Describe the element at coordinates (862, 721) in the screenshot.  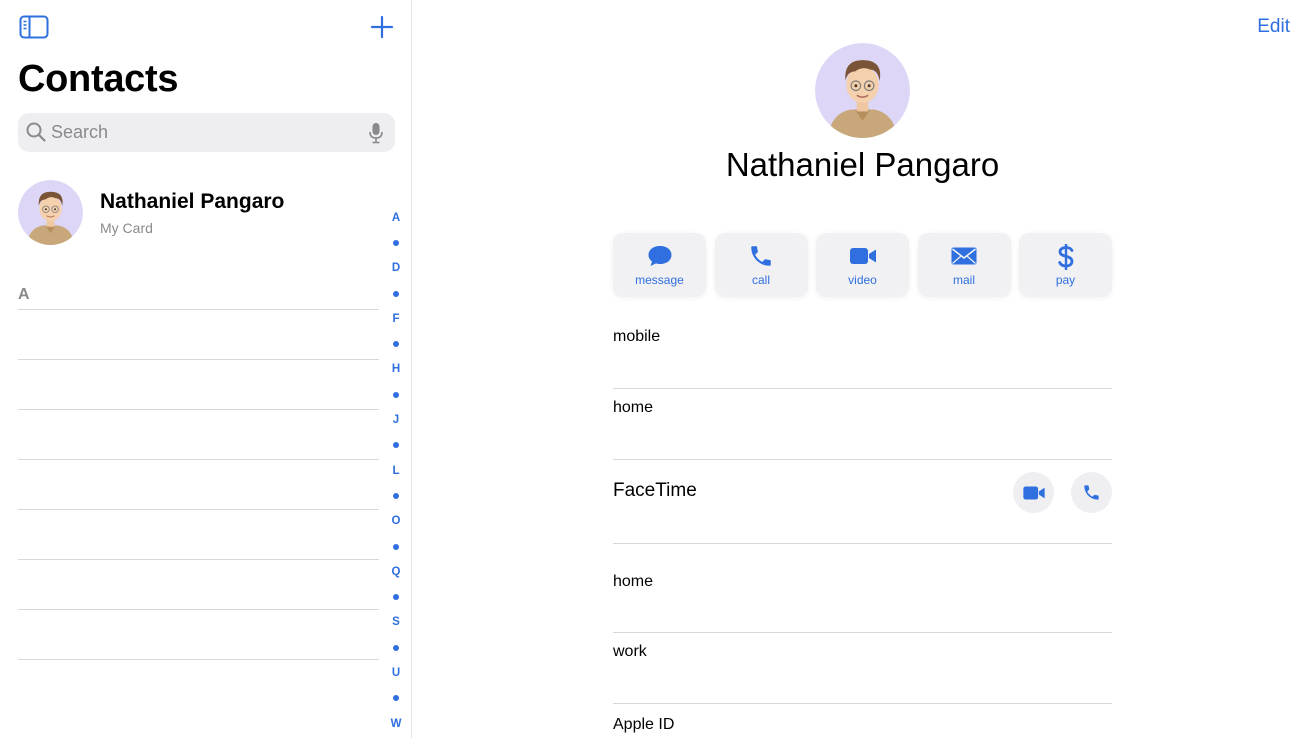
I see `apple-id-field: Apple ID` at that location.